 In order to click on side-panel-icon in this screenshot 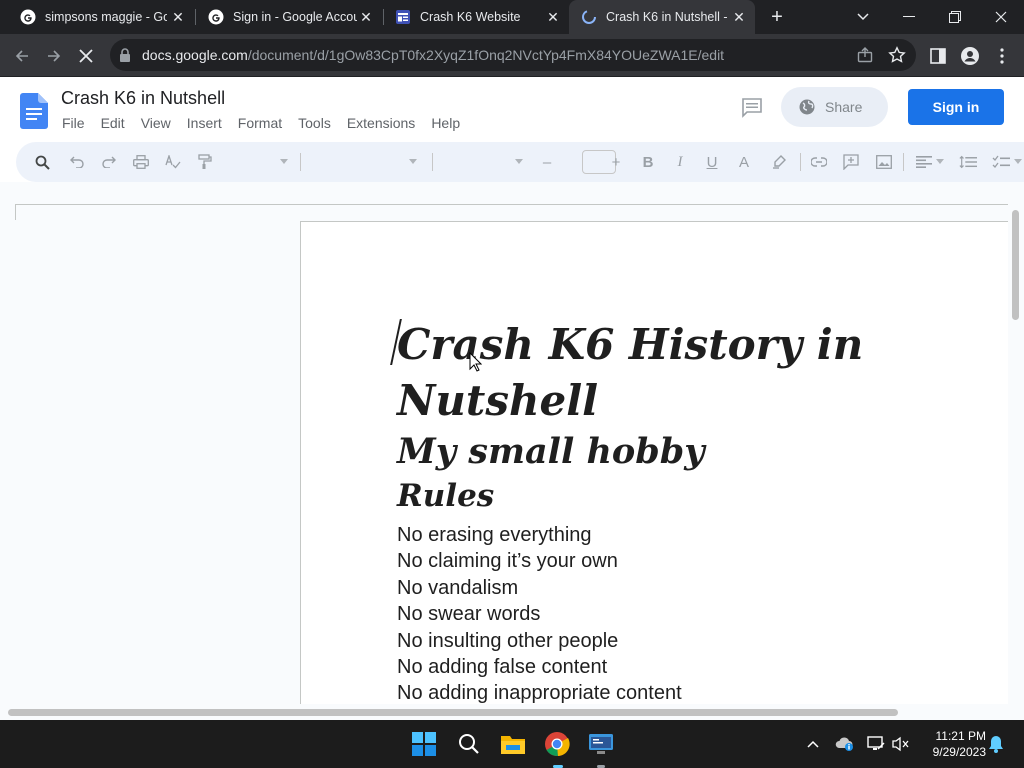, I will do `click(938, 56)`.